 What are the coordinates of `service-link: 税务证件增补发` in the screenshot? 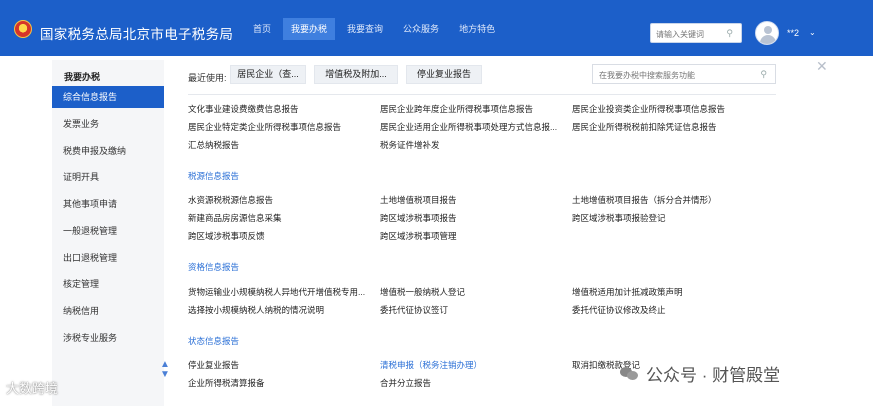 It's located at (410, 145).